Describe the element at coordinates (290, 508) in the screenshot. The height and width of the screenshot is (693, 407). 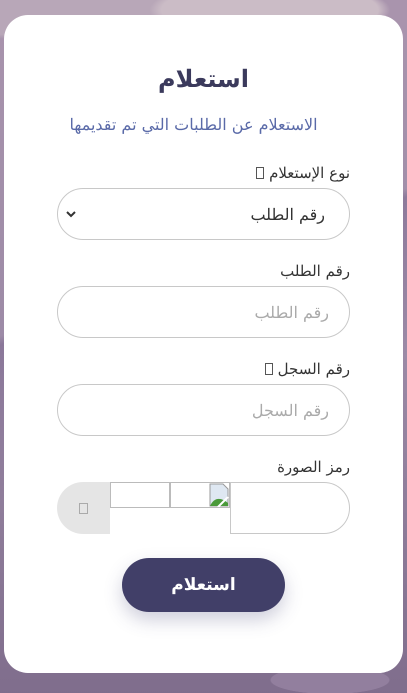
I see `captcha-field` at that location.